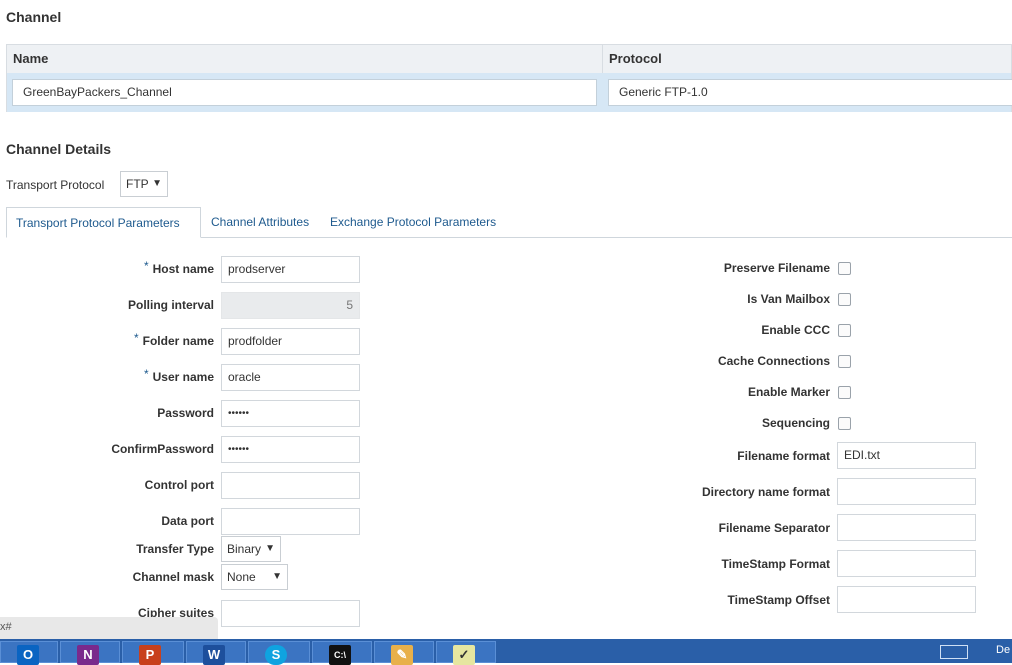 The width and height of the screenshot is (1012, 665). I want to click on polling-interval-label: Polling interval, so click(170, 305).